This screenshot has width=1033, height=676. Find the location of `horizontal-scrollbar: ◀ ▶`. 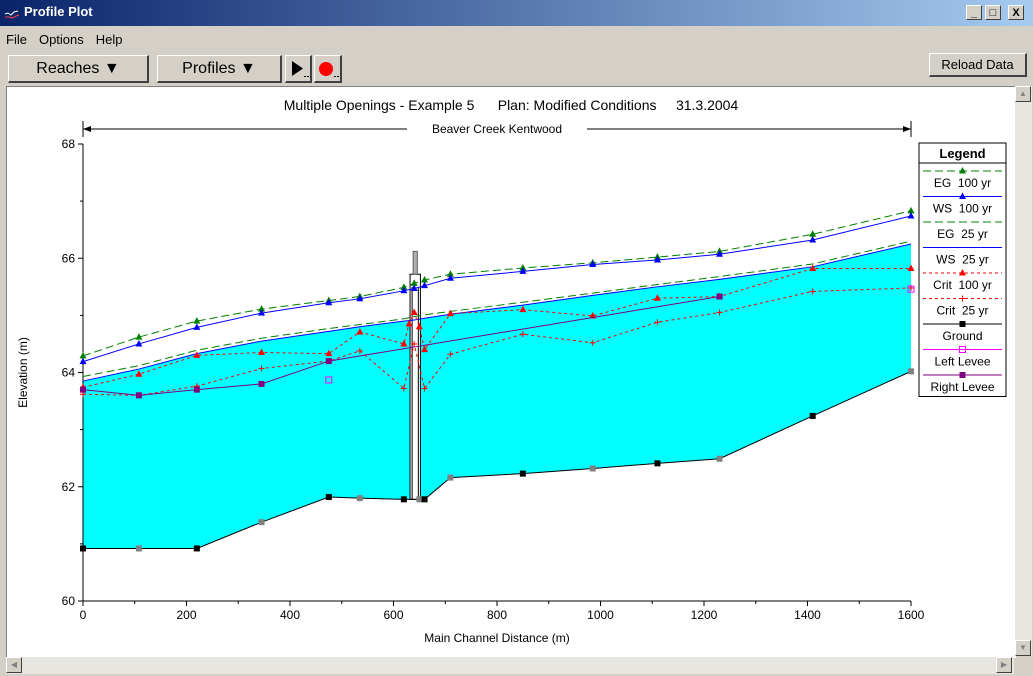

horizontal-scrollbar: ◀ ▶ is located at coordinates (510, 665).